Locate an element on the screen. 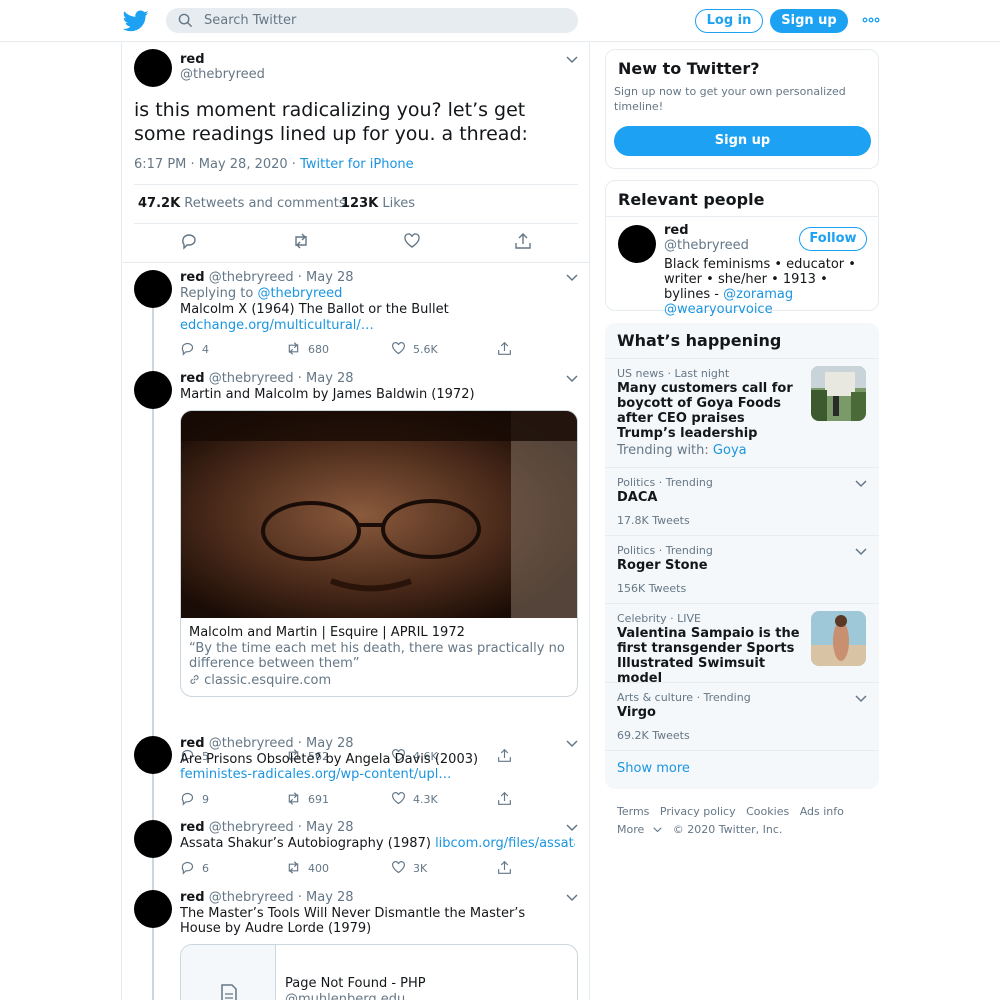 The width and height of the screenshot is (1000, 1000). bio-link-zoramag: @zoramag is located at coordinates (758, 294).